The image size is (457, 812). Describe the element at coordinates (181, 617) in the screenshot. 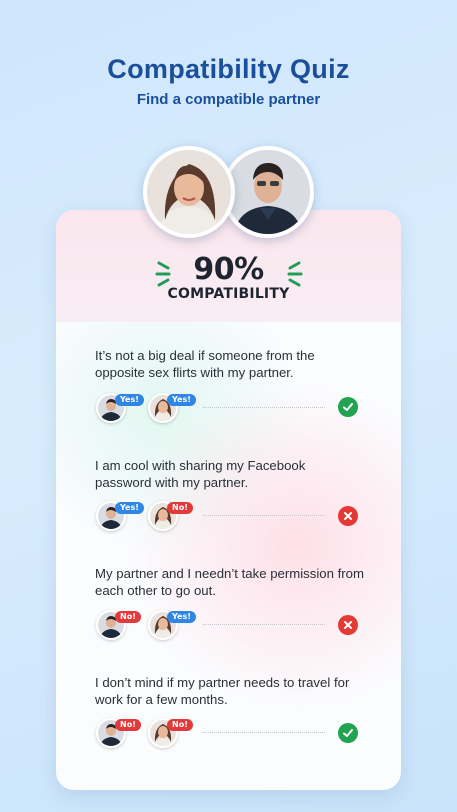

I see `q3-female-answer-badge: Yes!` at that location.